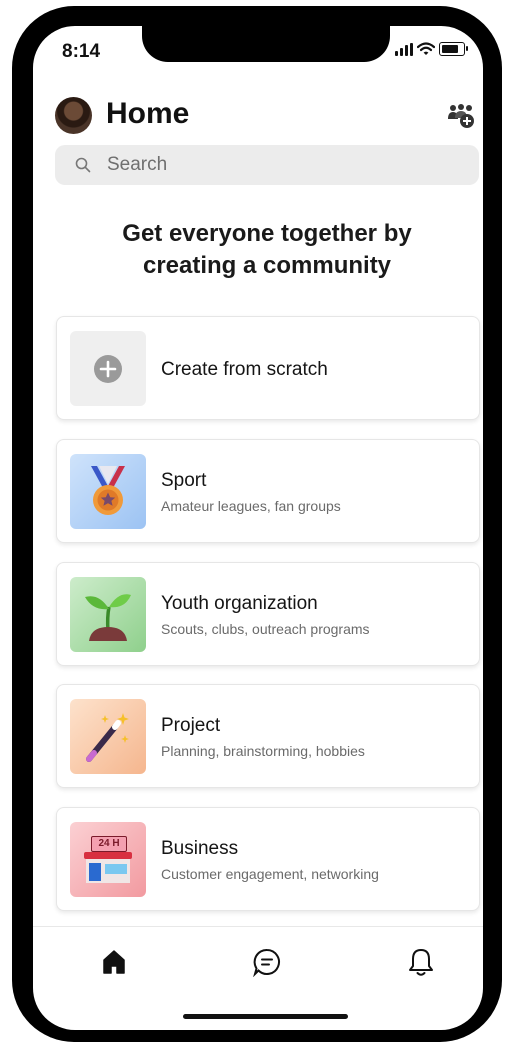 The image size is (513, 1049). What do you see at coordinates (268, 736) in the screenshot?
I see `project-card: Project Planning, brainstorming, hobbies` at bounding box center [268, 736].